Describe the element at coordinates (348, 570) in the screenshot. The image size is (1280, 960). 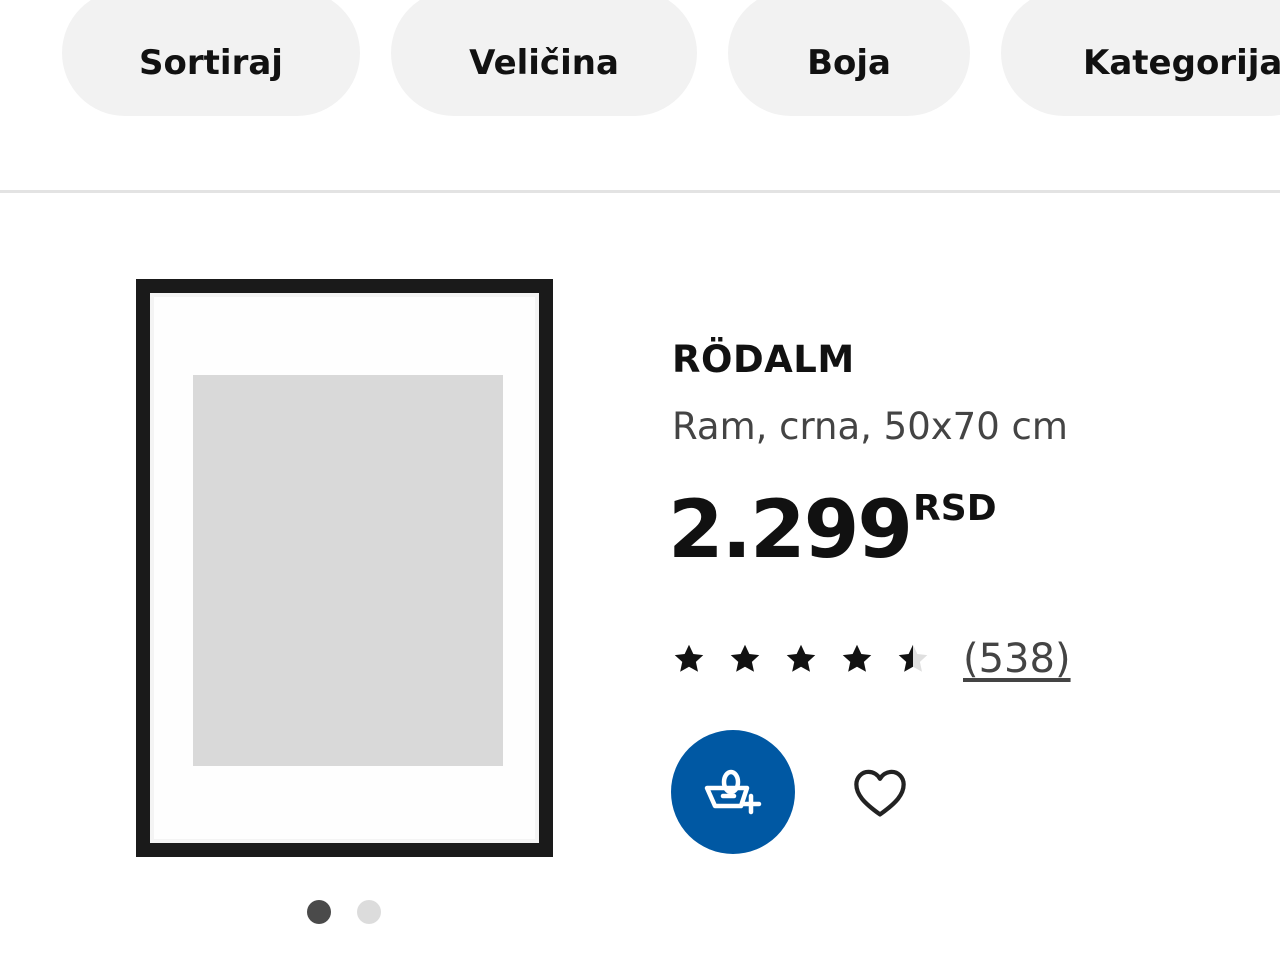
I see `frame-placeholder` at that location.